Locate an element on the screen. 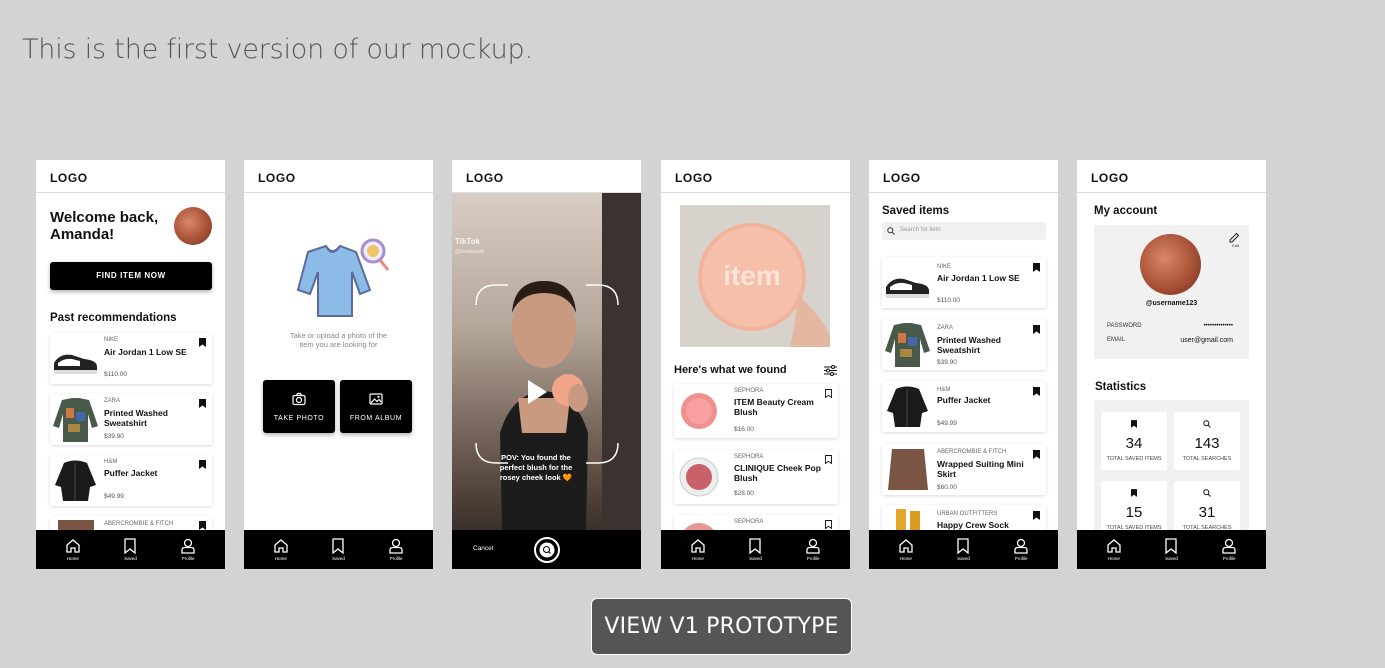  edit-label: Edit is located at coordinates (1235, 245).